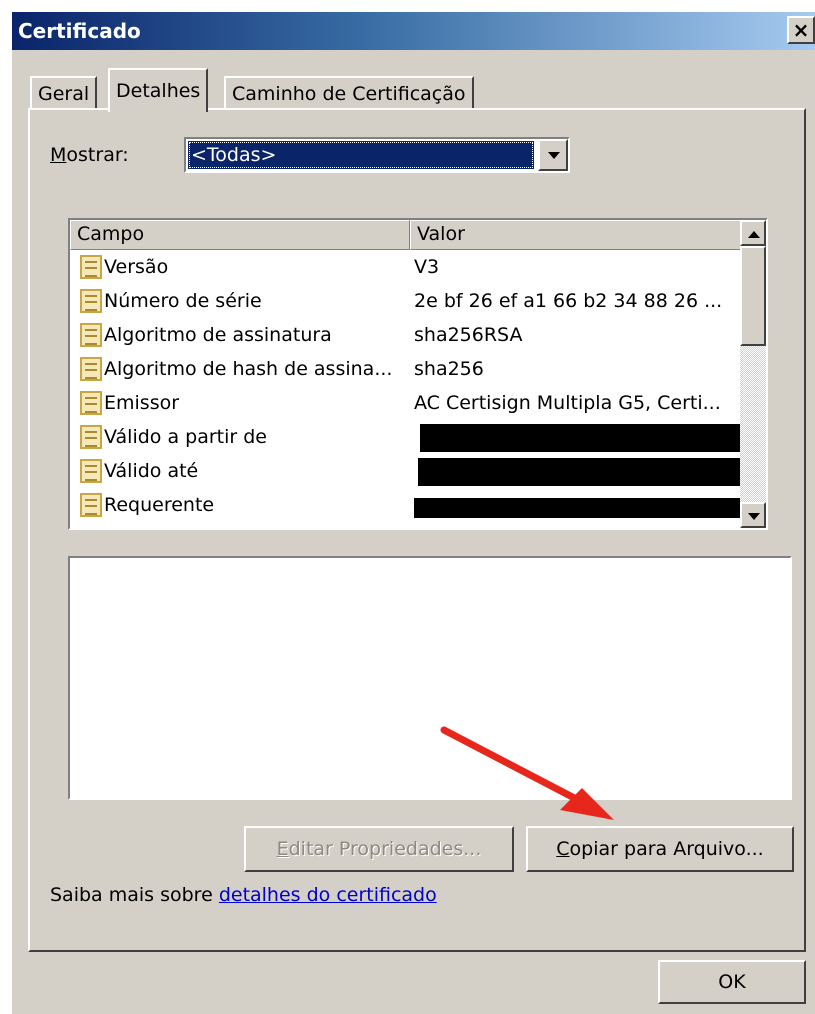 This screenshot has height=1014, width=815. I want to click on list-item: Algoritmo de hash de assina... sha256, so click(407, 369).